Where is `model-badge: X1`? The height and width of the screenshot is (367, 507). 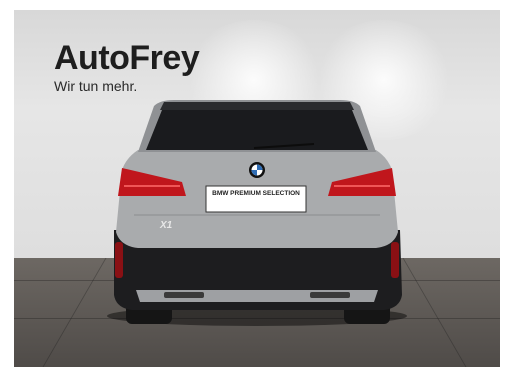
model-badge: X1 is located at coordinates (166, 225).